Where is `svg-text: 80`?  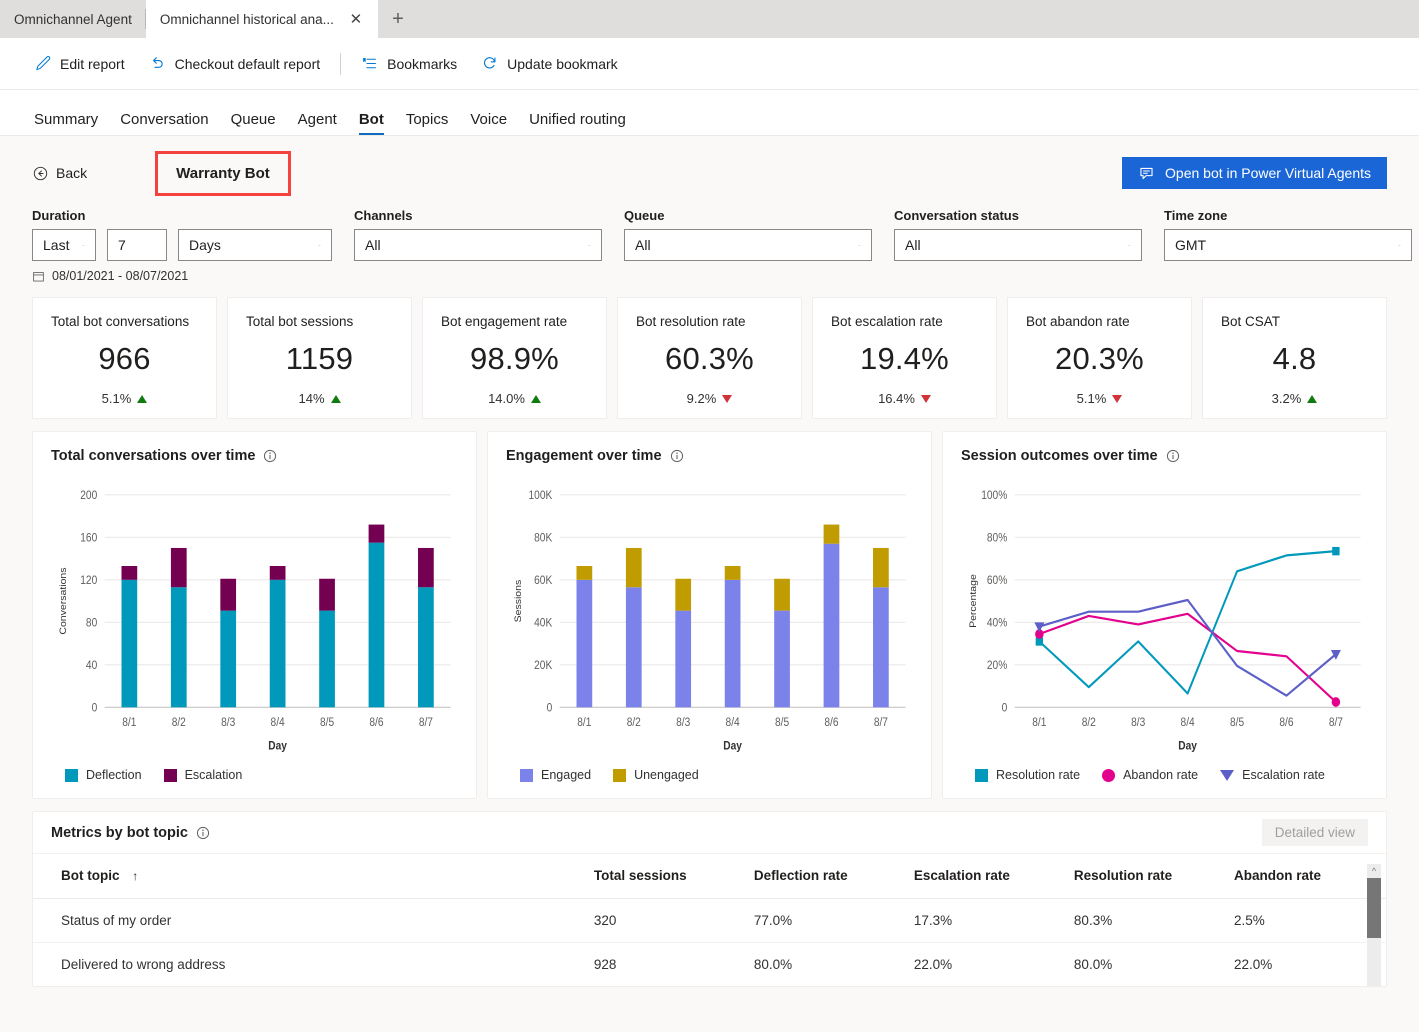 svg-text: 80 is located at coordinates (91, 623).